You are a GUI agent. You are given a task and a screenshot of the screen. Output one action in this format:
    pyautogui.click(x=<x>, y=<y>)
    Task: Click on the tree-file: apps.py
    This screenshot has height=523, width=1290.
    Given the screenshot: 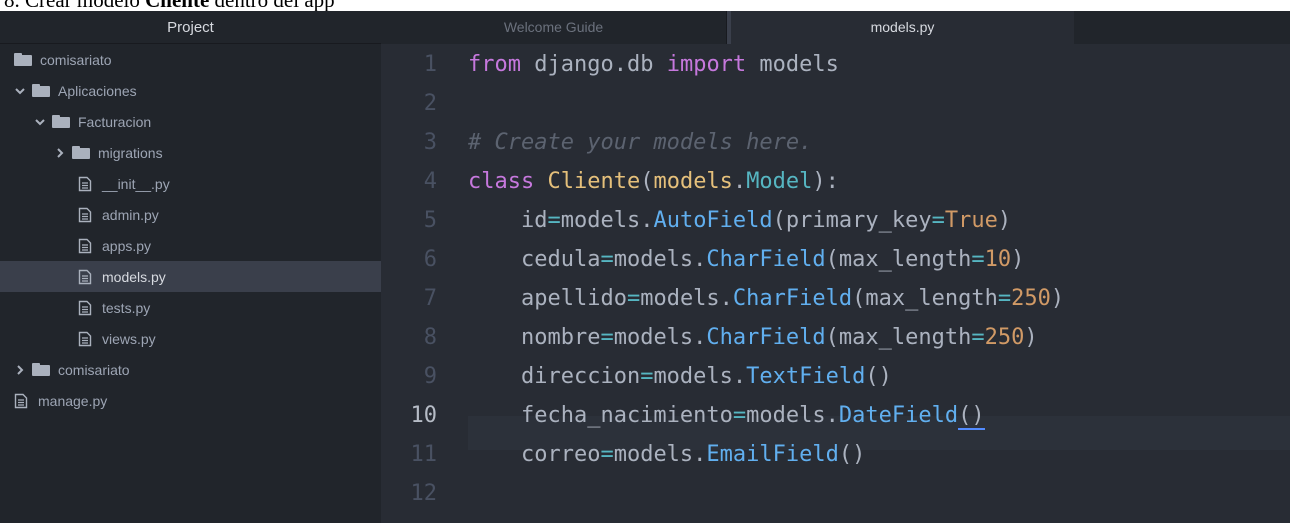 What is the action you would take?
    pyautogui.click(x=190, y=245)
    